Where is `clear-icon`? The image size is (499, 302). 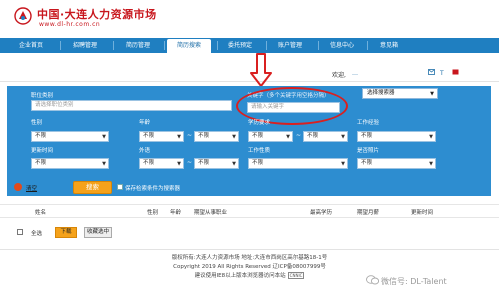
clear-icon is located at coordinates (18, 187).